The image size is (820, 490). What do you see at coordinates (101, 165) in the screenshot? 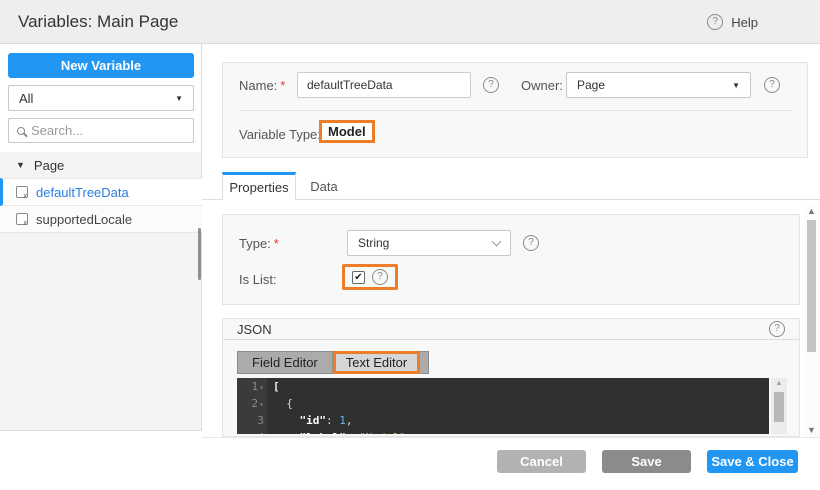
I see `tree-group-page: ▼ Page` at bounding box center [101, 165].